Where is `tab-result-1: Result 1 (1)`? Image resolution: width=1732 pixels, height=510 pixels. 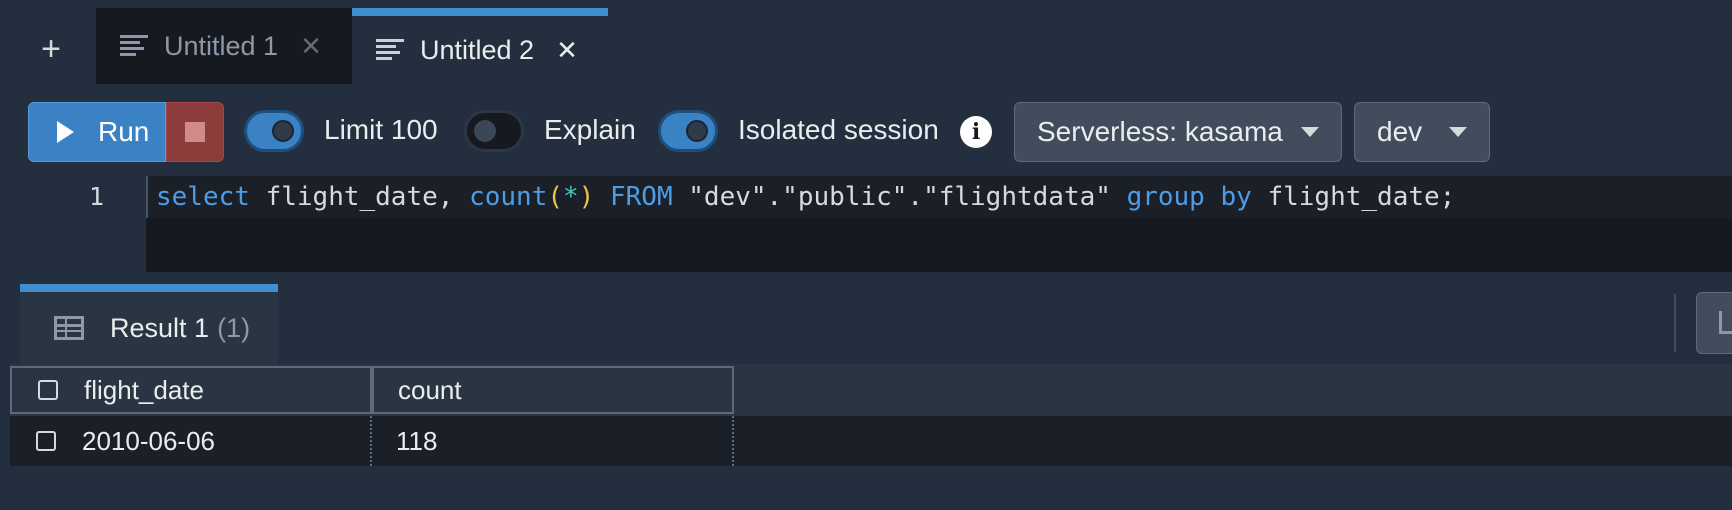
tab-result-1: Result 1 (1) is located at coordinates (149, 324).